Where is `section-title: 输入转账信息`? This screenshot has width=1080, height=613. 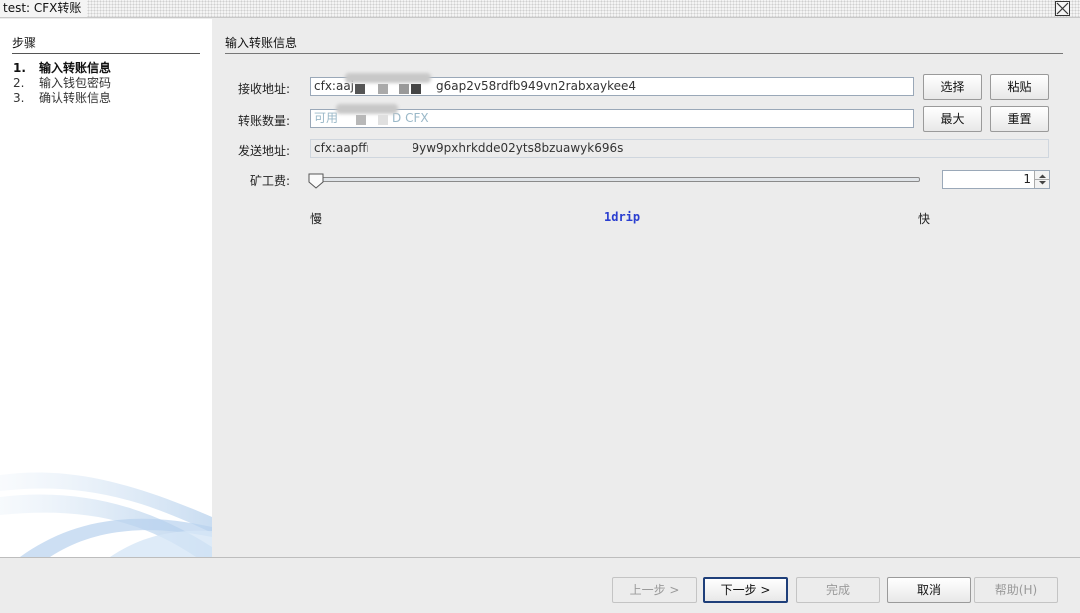 section-title: 输入转账信息 is located at coordinates (644, 44).